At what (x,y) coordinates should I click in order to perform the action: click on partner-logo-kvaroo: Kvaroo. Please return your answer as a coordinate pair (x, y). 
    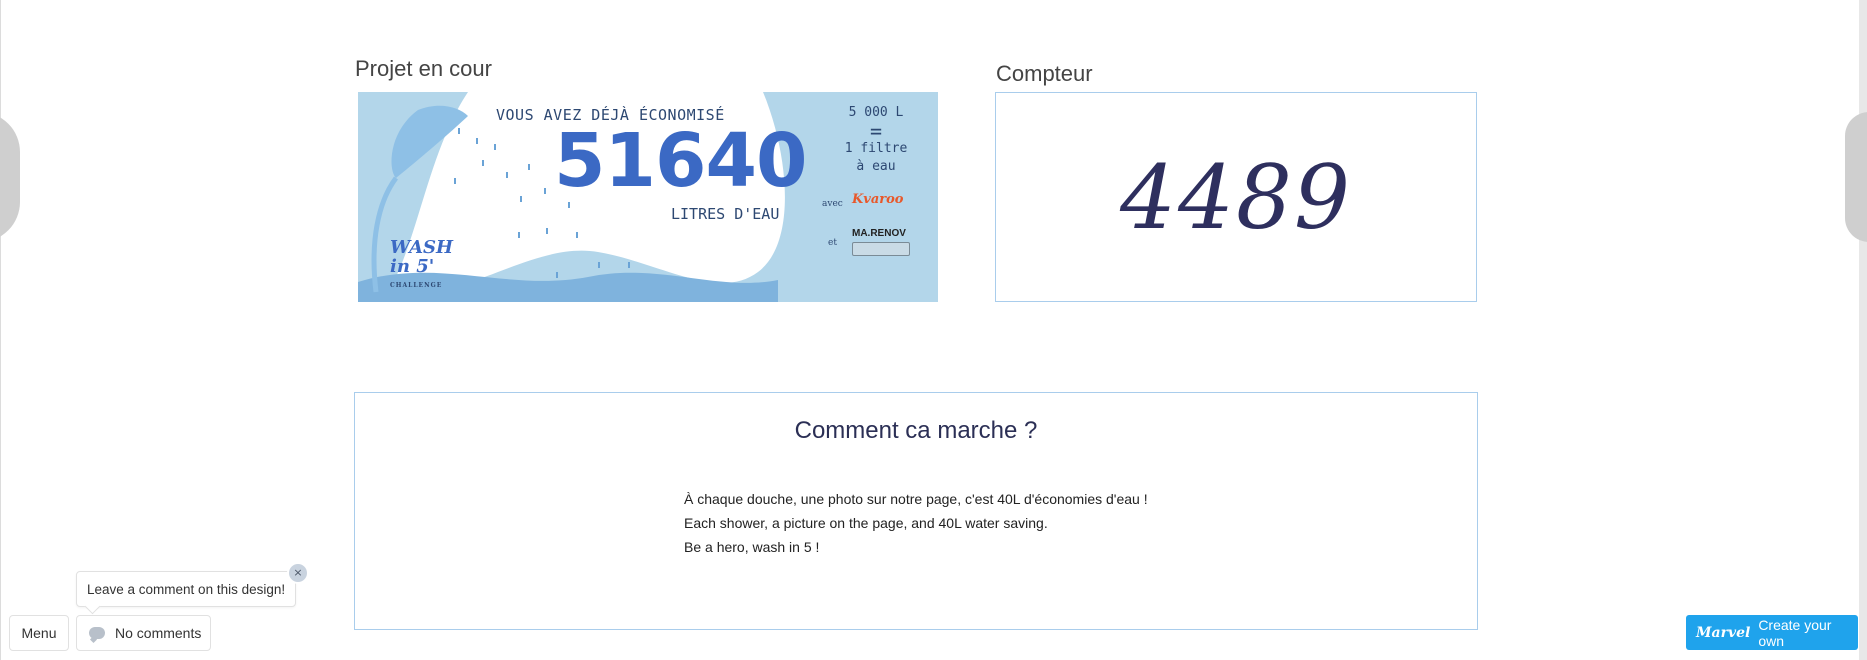
    Looking at the image, I should click on (878, 199).